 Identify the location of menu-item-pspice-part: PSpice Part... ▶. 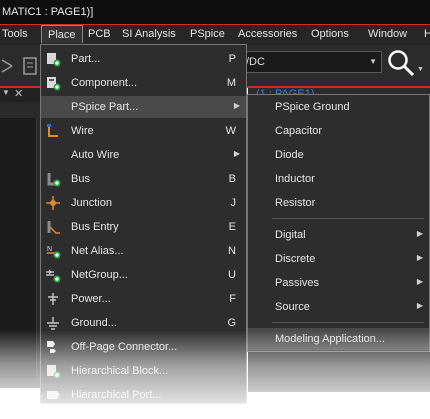
(143, 107).